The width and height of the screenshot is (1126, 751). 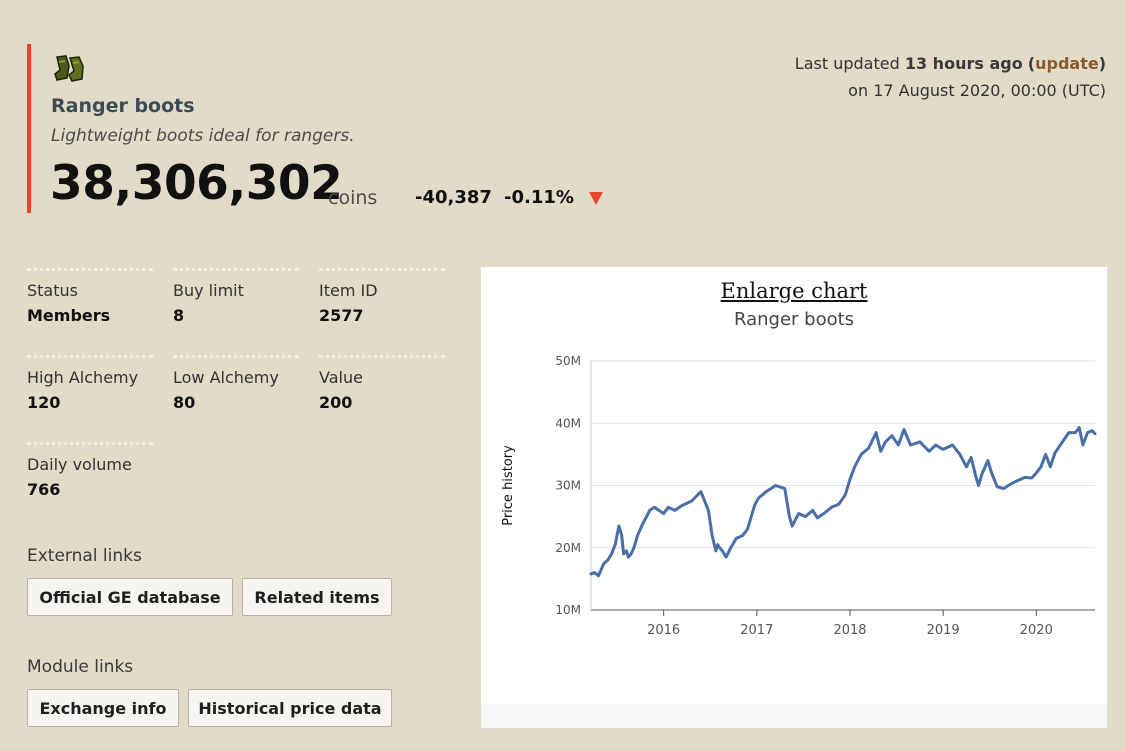 I want to click on price-row: 38,306,302 coins -40,387 -0.11%, so click(x=350, y=186).